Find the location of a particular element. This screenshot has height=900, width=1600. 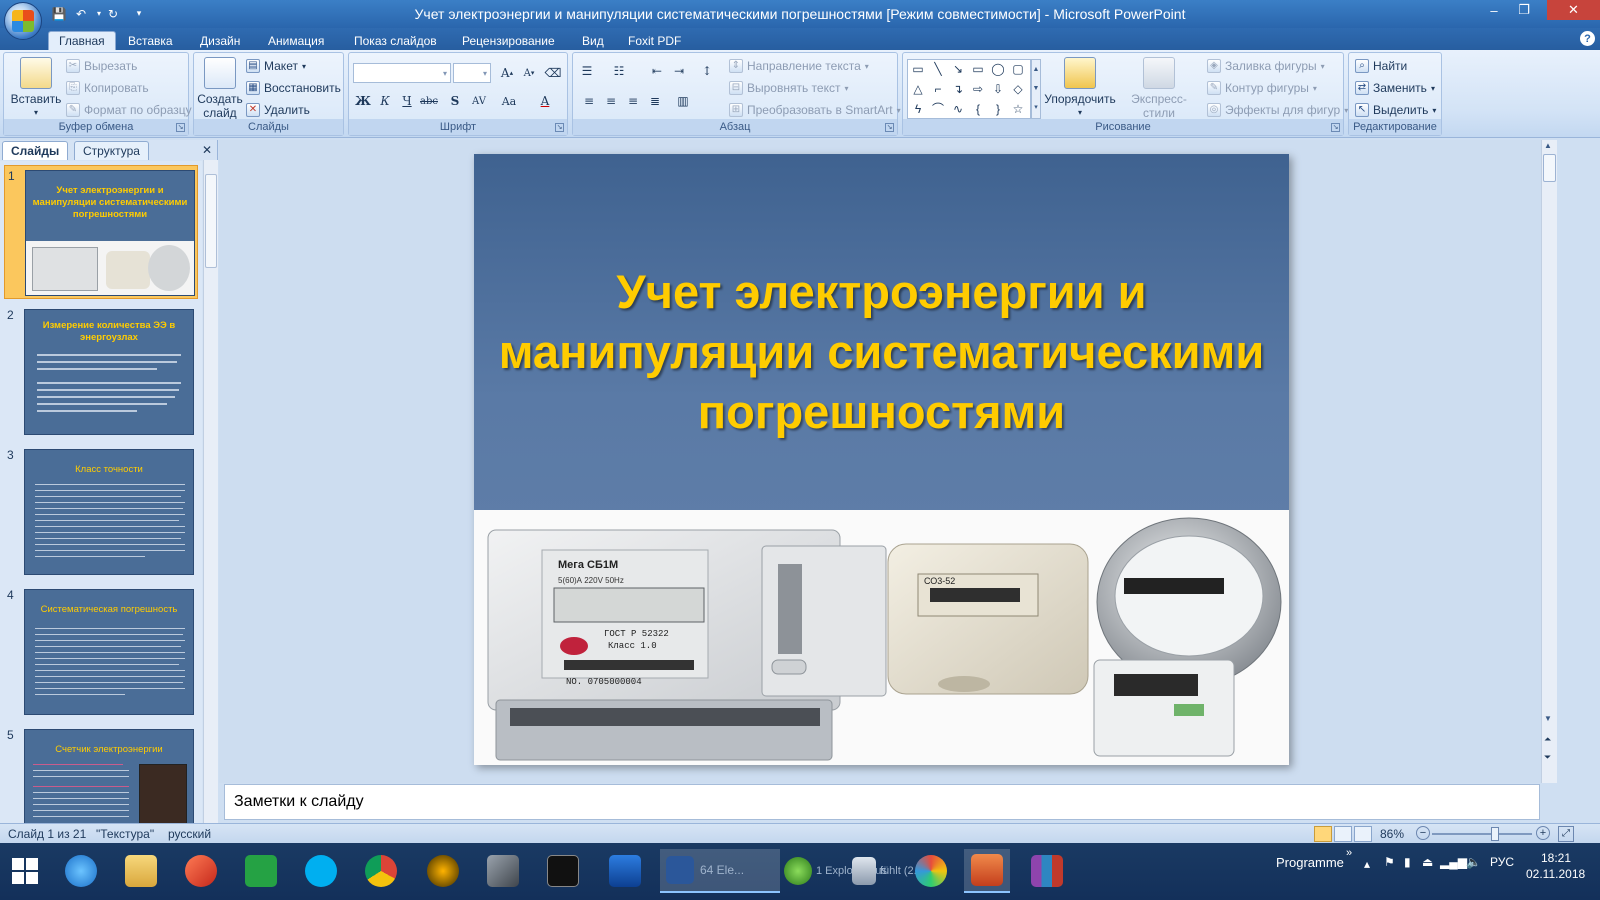

taskbar-explorer is located at coordinates (141, 871).